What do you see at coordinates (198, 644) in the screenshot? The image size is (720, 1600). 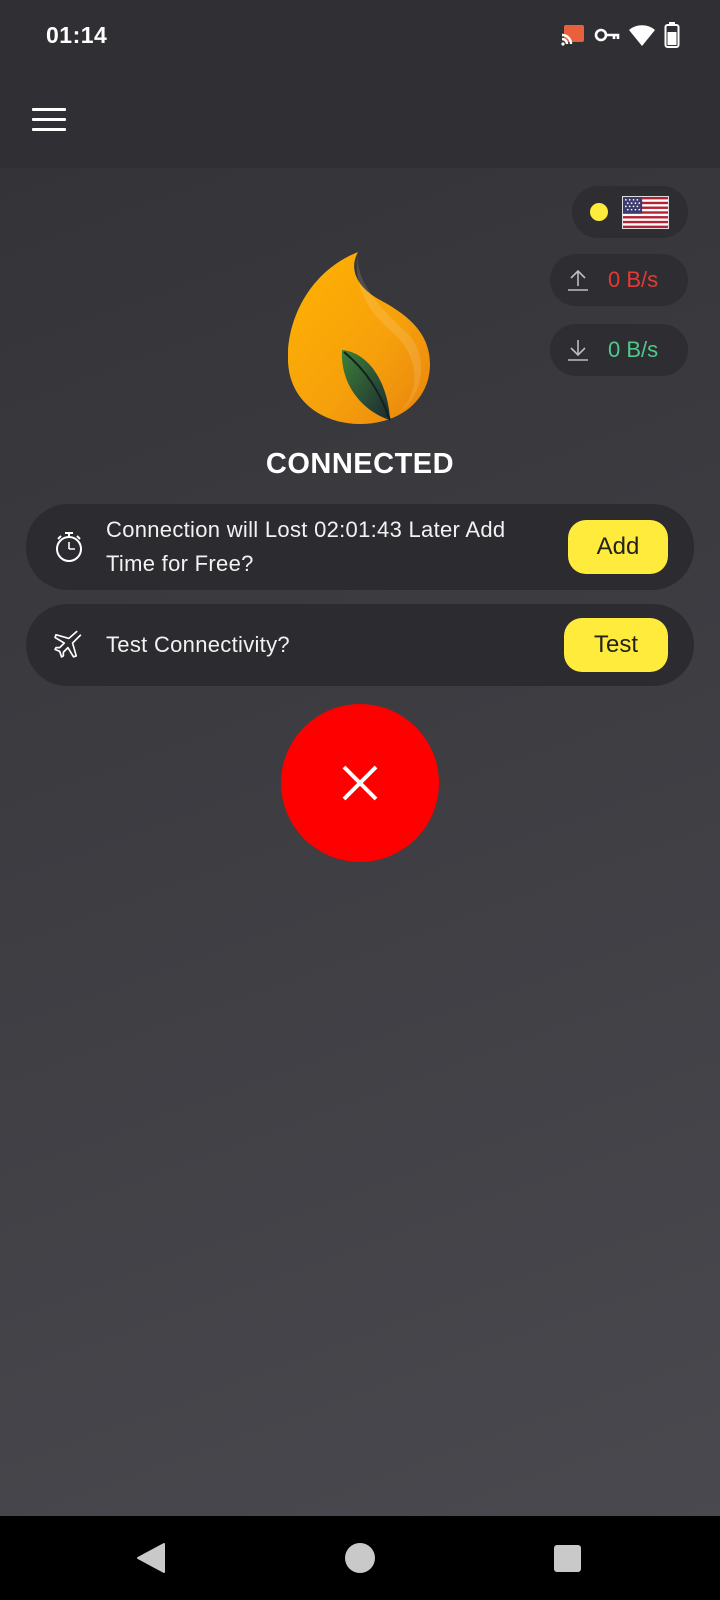 I see `test-connectivity-text: Test Connectivity?` at bounding box center [198, 644].